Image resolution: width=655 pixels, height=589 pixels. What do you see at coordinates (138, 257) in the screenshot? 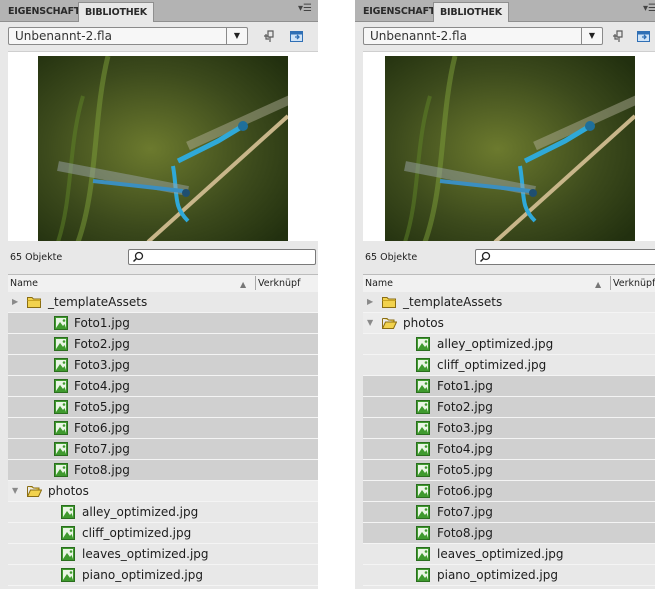
I see `search-icon` at bounding box center [138, 257].